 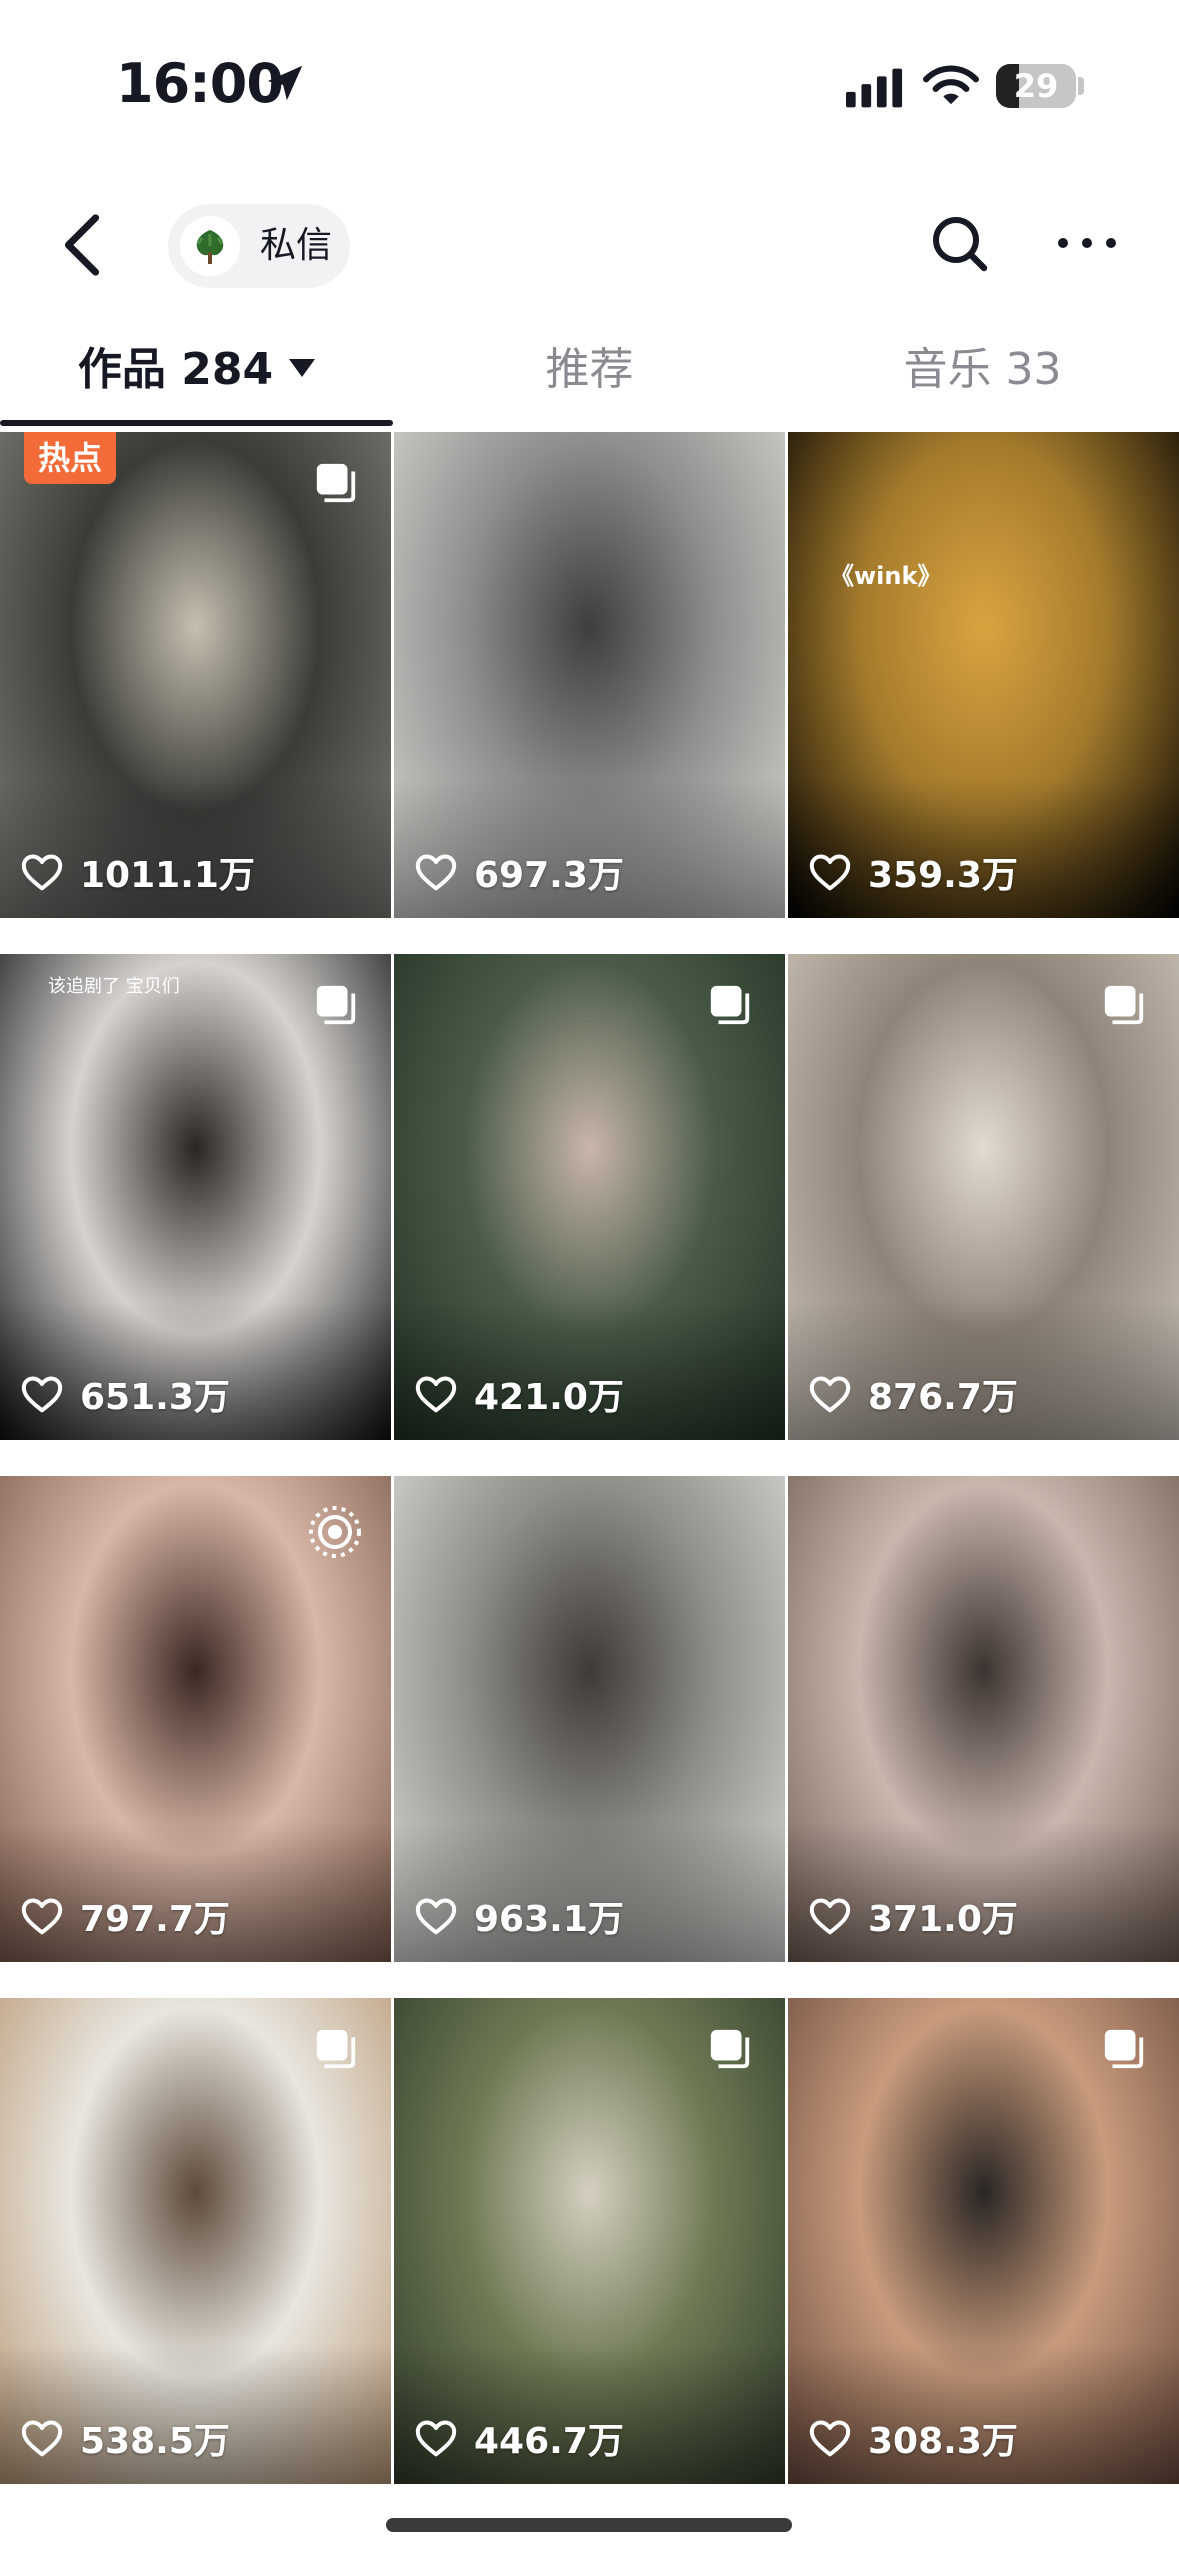 What do you see at coordinates (549, 1919) in the screenshot?
I see `like-count-text: 963.1万` at bounding box center [549, 1919].